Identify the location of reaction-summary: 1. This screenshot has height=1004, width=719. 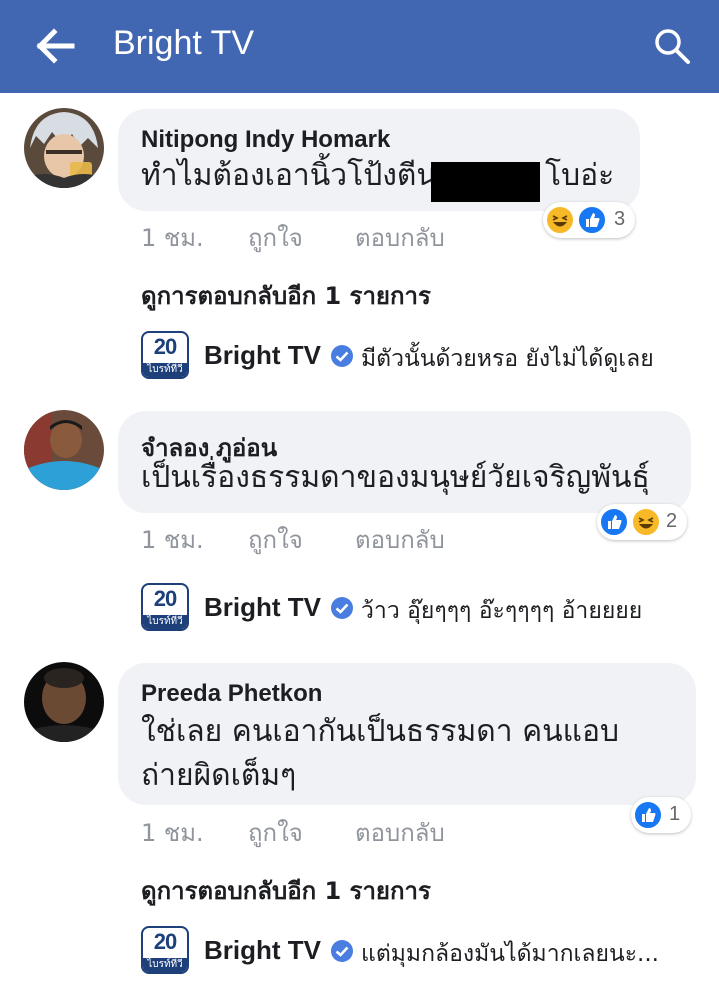
(661, 815).